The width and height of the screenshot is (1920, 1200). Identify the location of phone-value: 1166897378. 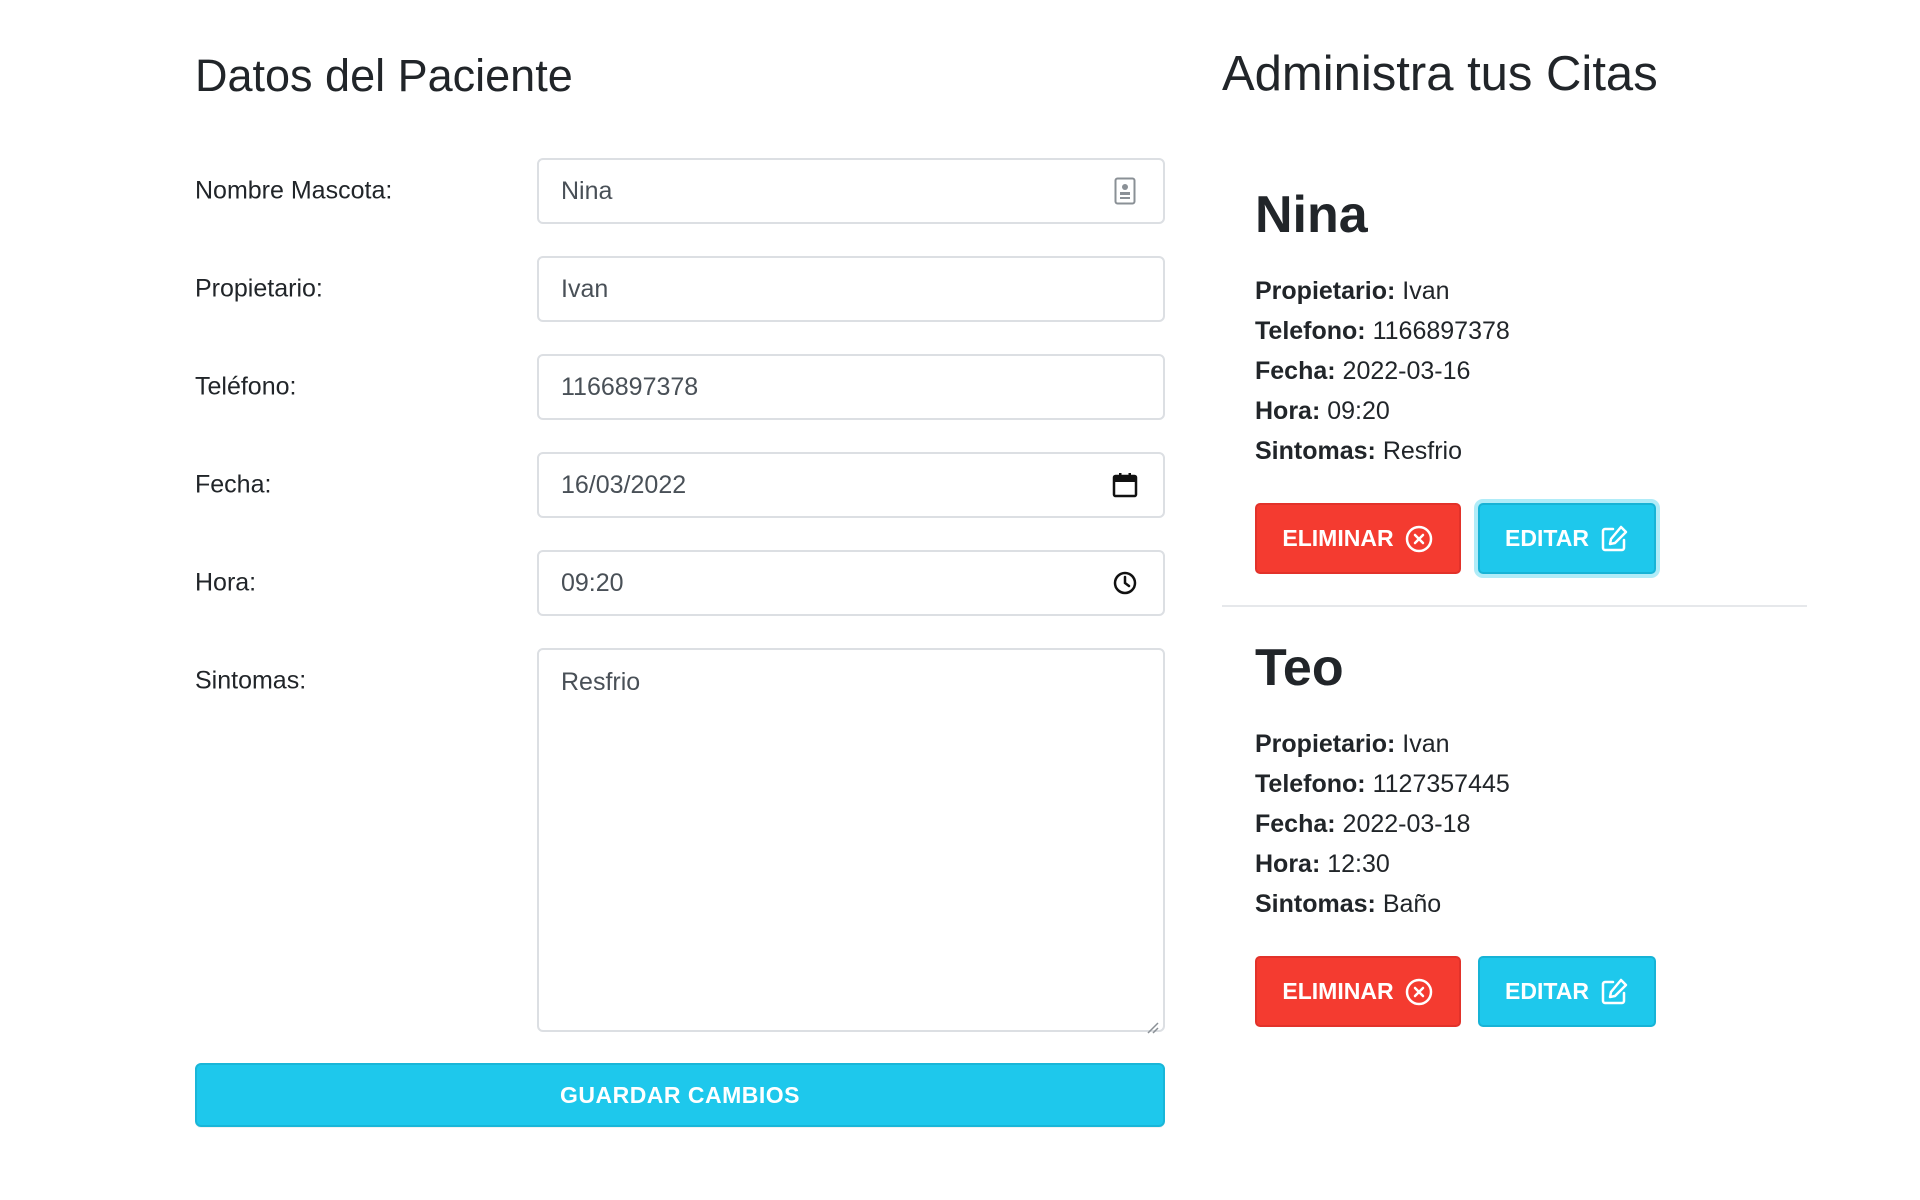
(630, 386).